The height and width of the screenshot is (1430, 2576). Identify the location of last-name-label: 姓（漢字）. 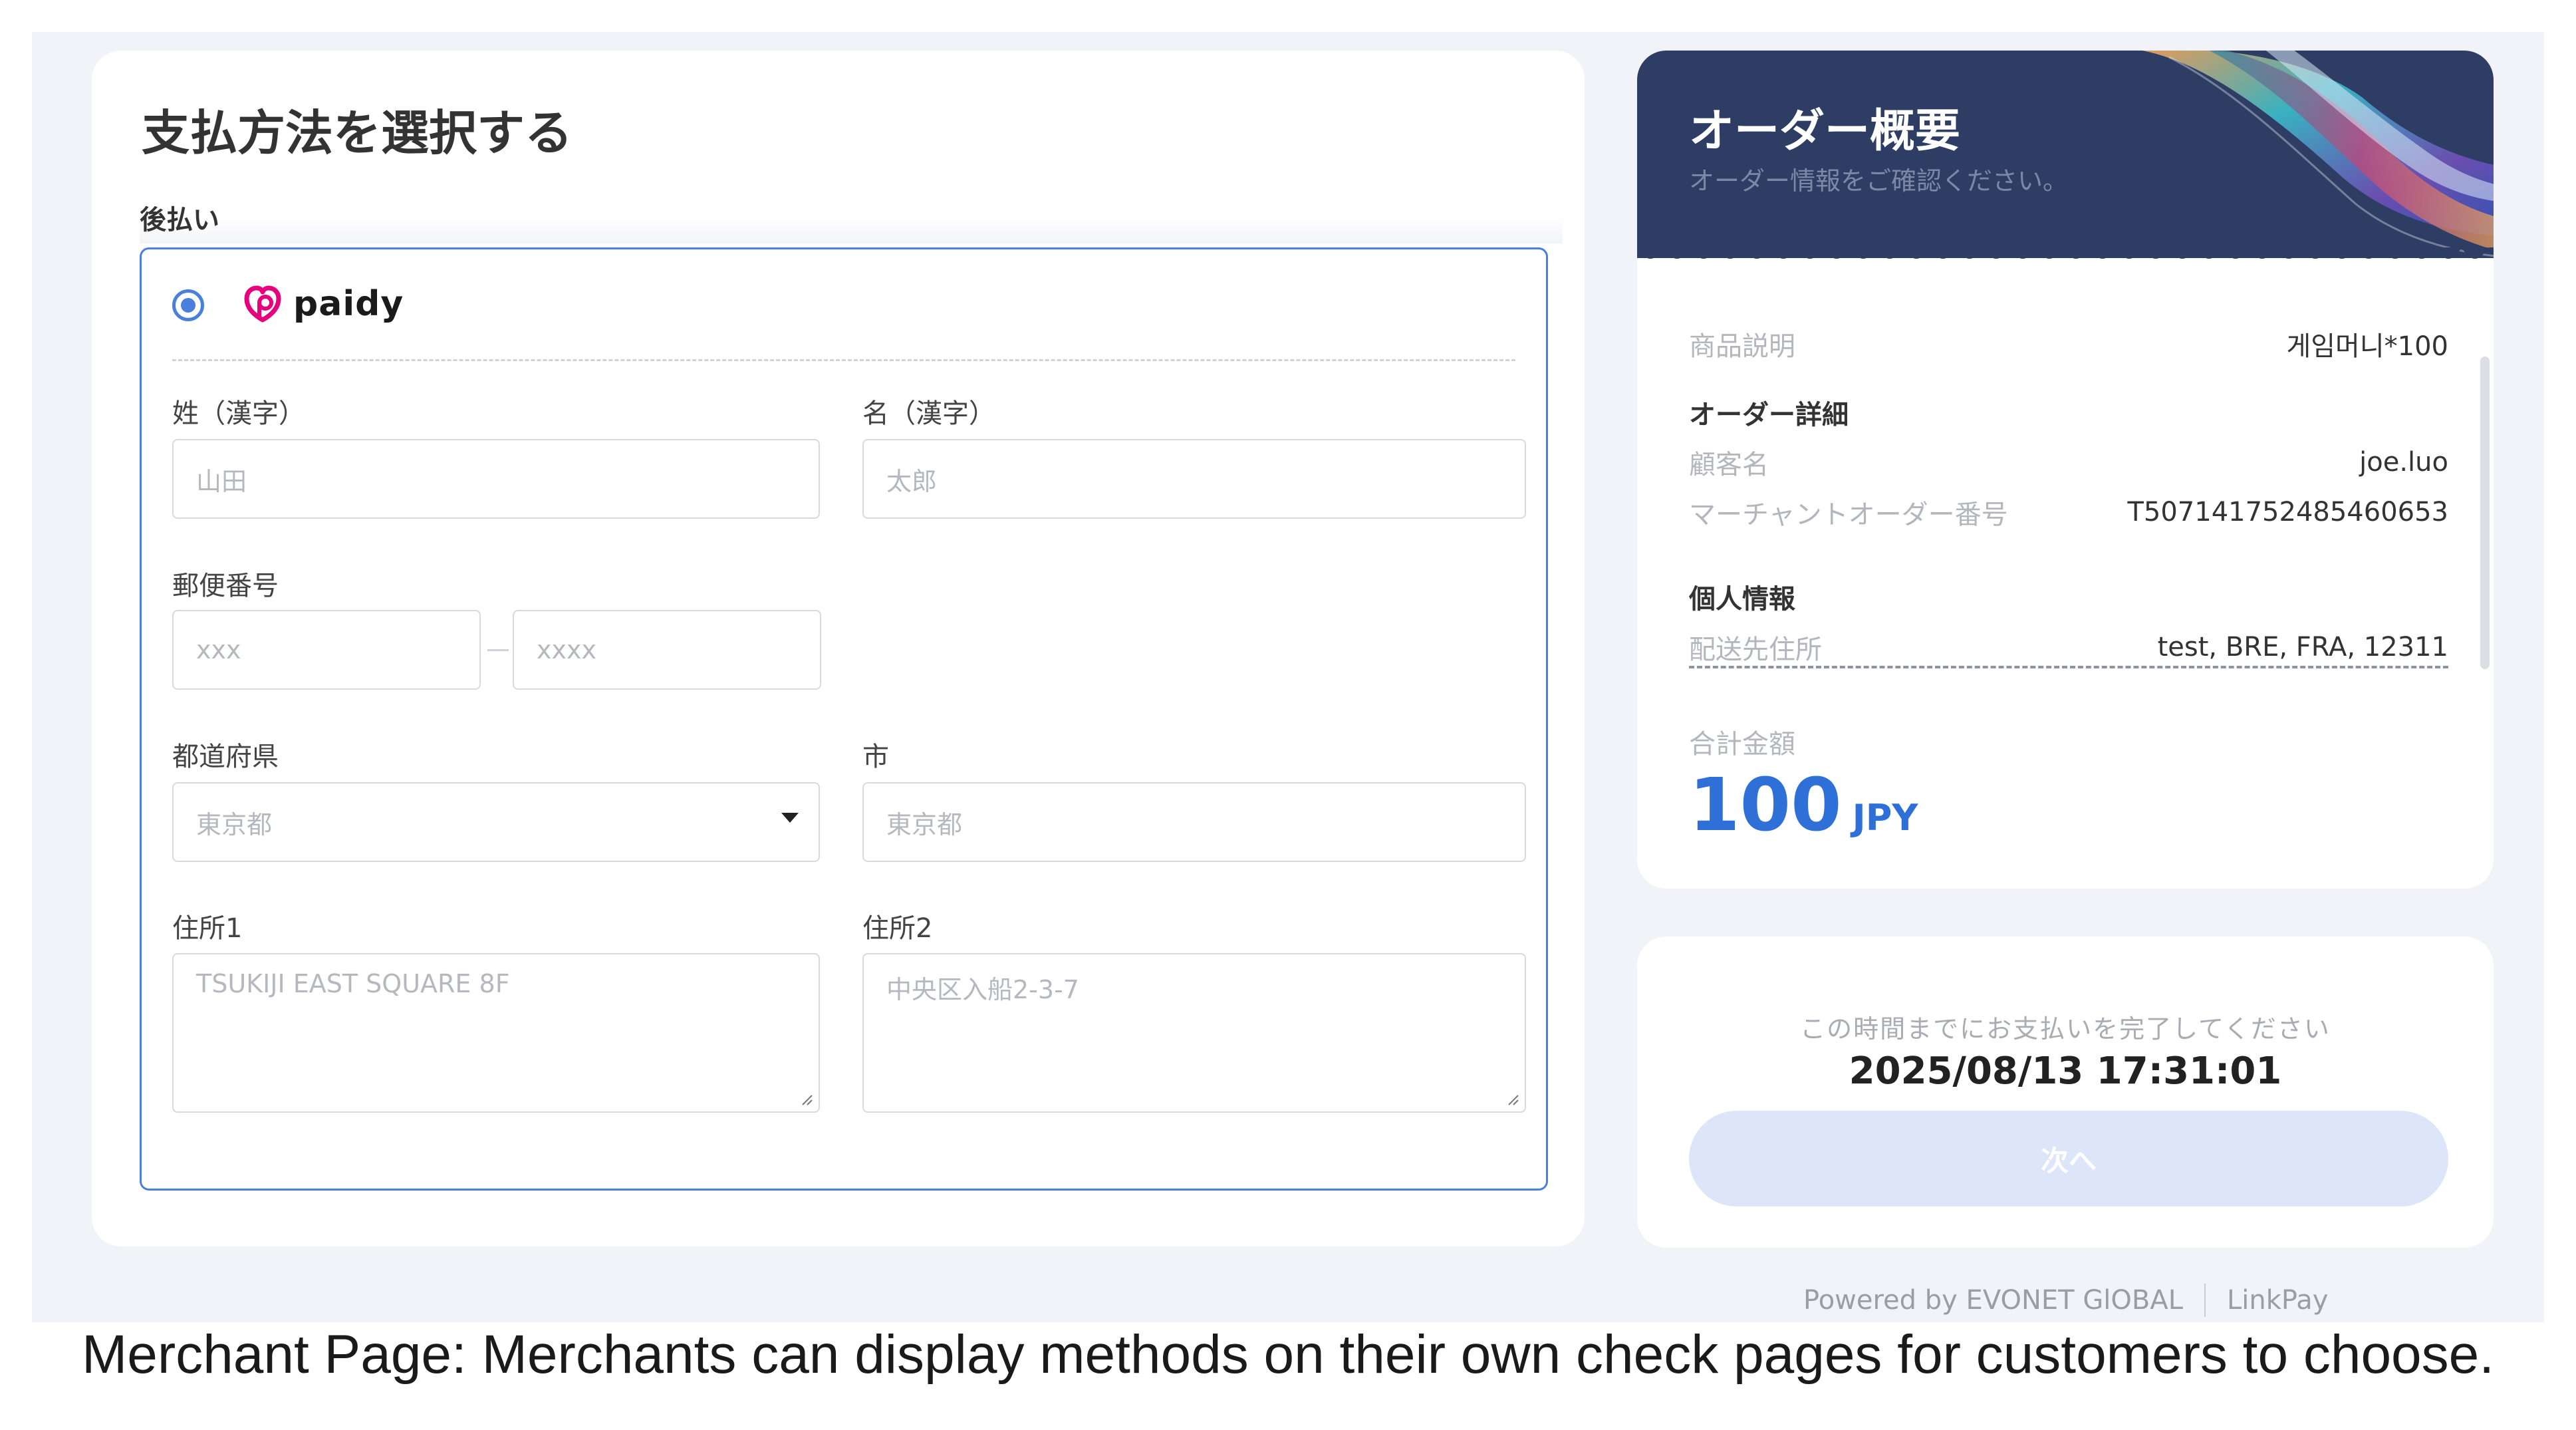
(238, 414).